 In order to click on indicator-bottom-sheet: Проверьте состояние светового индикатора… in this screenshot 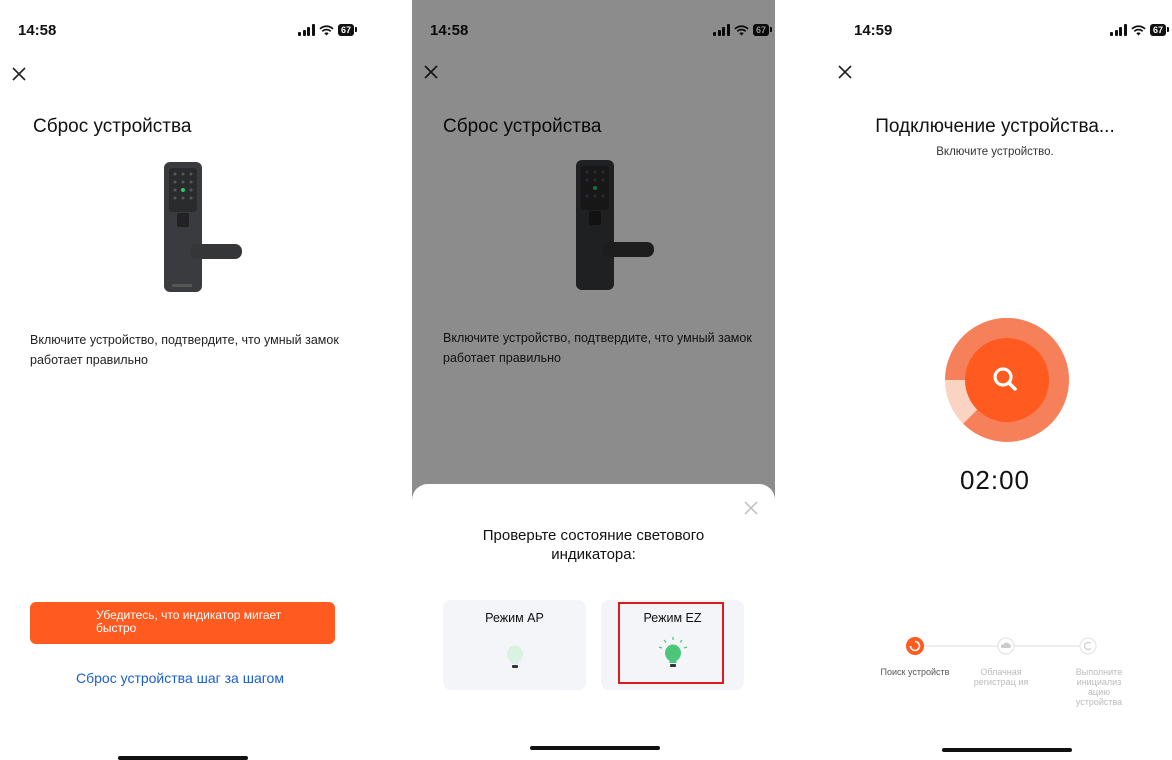, I will do `click(593, 622)`.